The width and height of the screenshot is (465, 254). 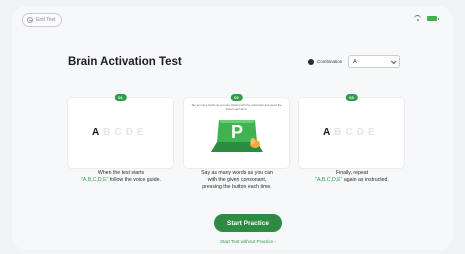 What do you see at coordinates (236, 97) in the screenshot?
I see `step-badge: 02` at bounding box center [236, 97].